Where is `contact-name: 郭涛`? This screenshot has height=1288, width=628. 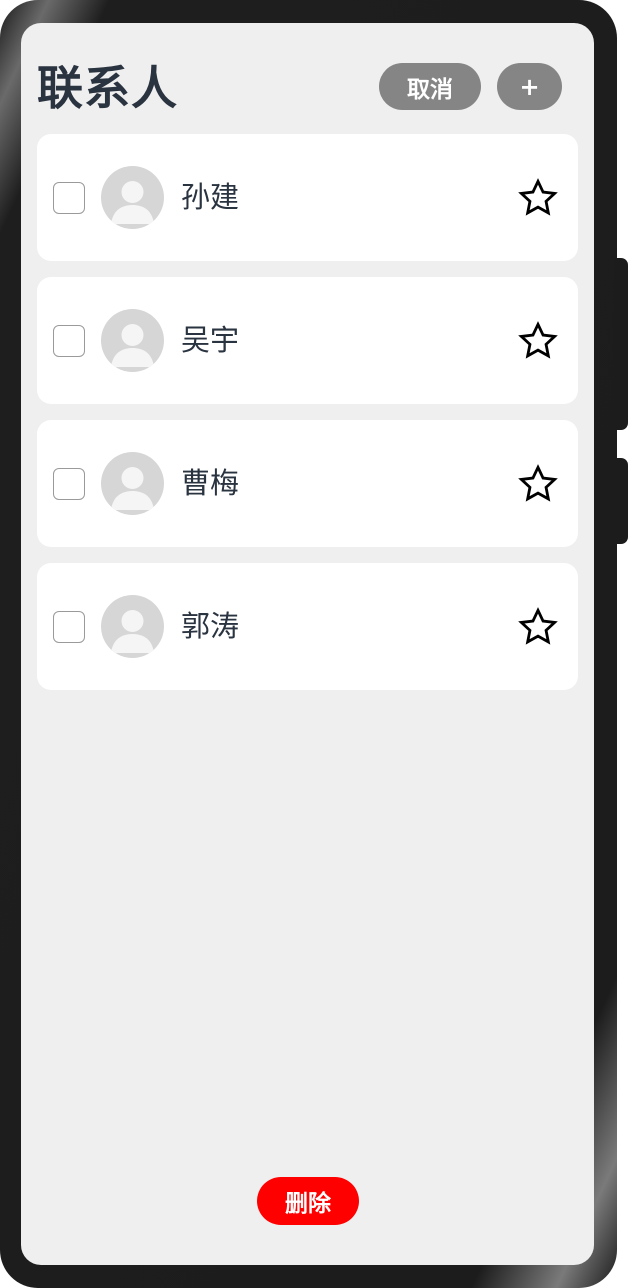
contact-name: 郭涛 is located at coordinates (210, 626).